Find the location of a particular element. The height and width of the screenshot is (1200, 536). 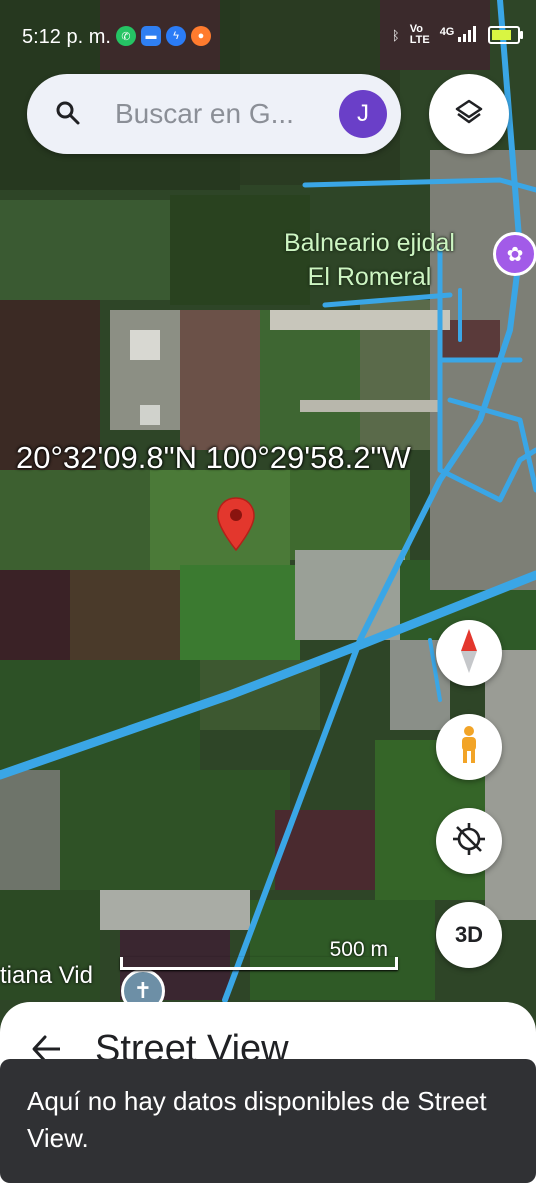

status-indicators: ᛒ Vo LTE 4G is located at coordinates (457, 35).